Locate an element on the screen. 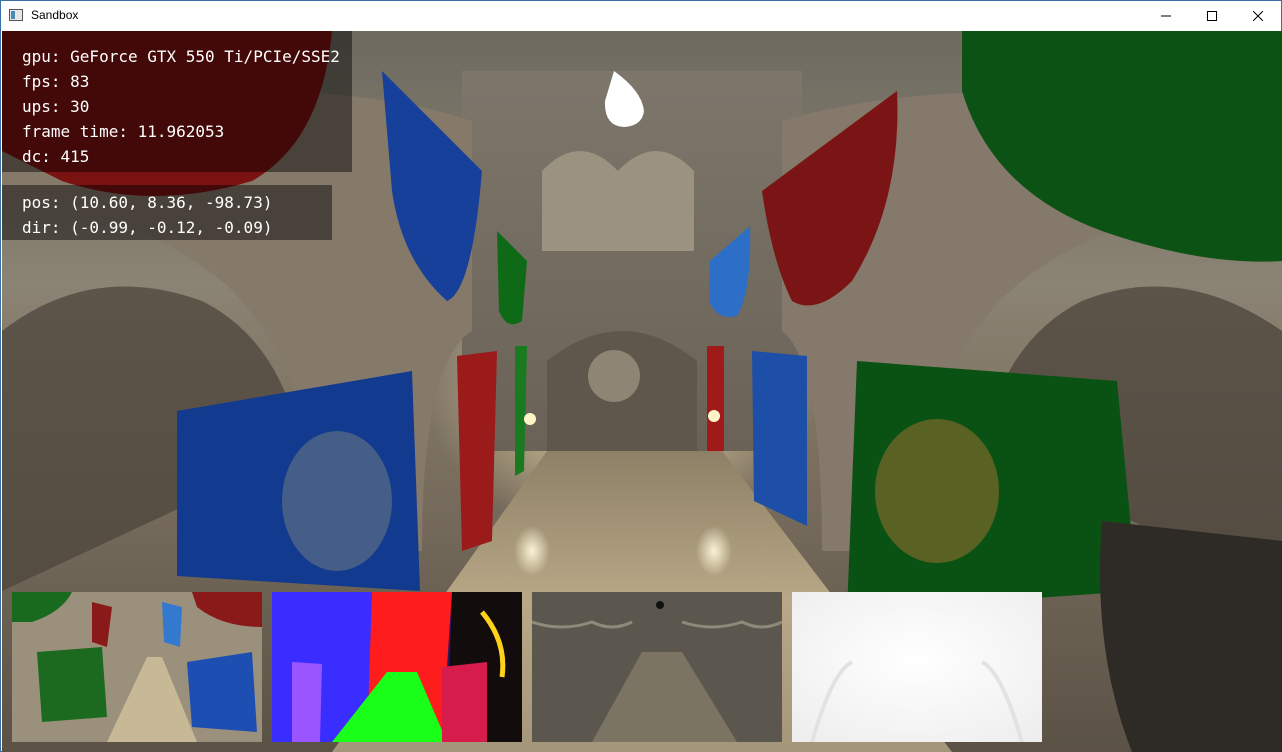  floor-light-left is located at coordinates (532, 551).